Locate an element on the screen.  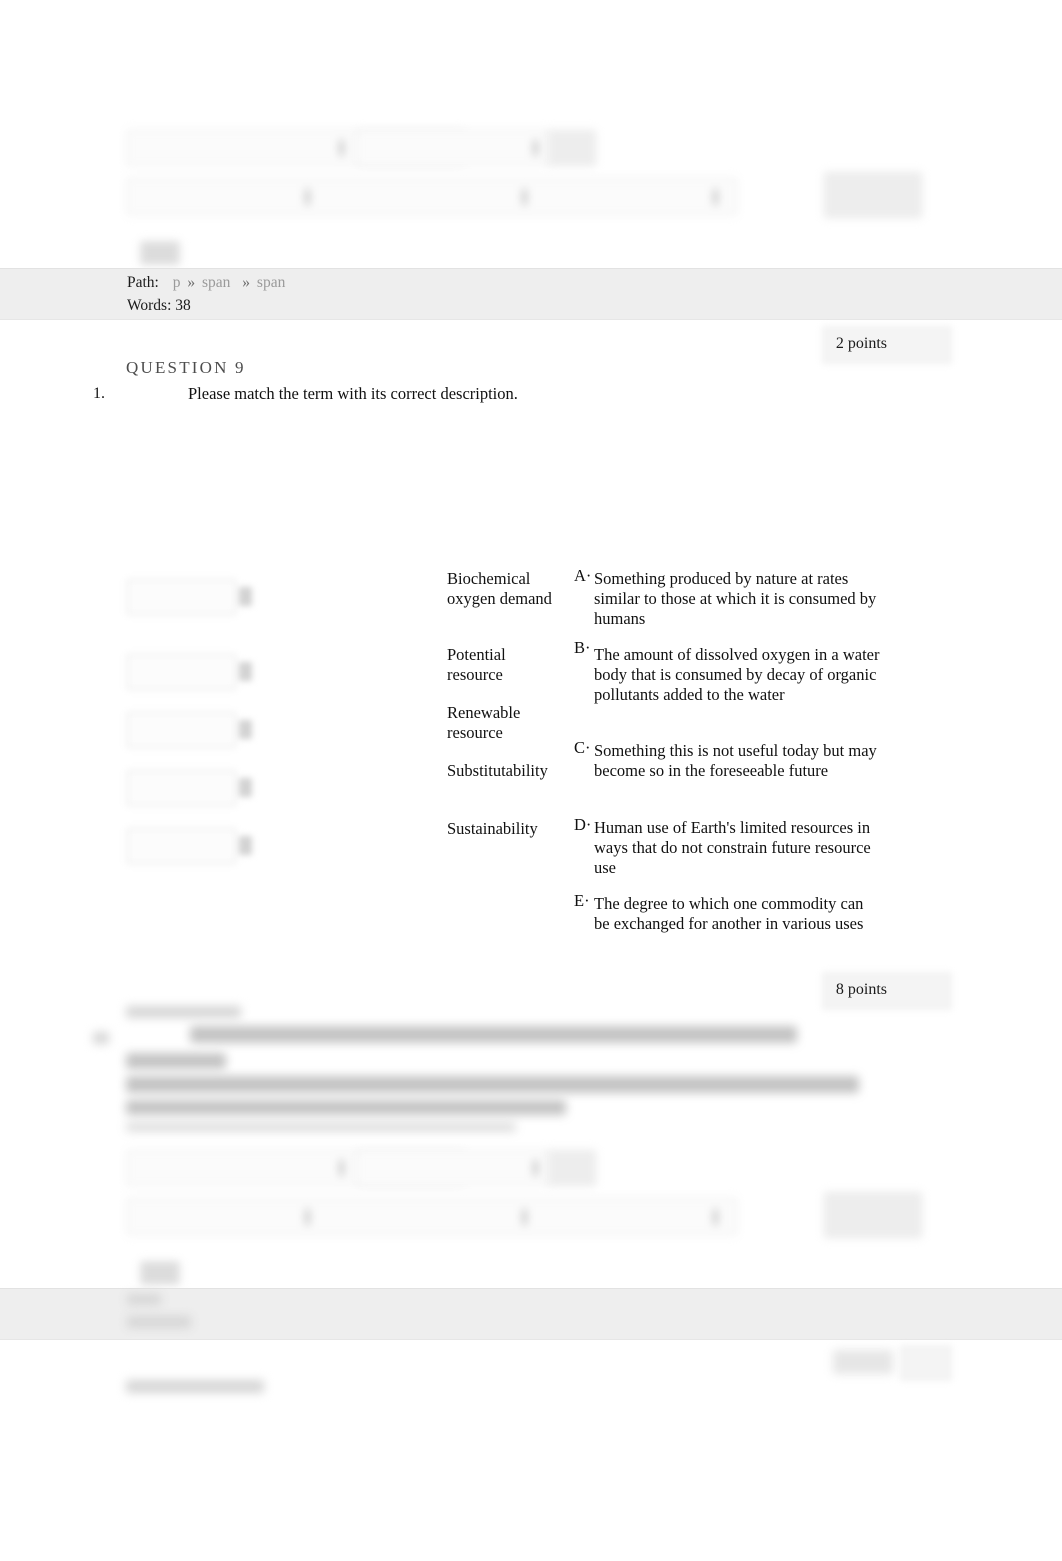
question10-heading-placeholder is located at coordinates (183, 1012).